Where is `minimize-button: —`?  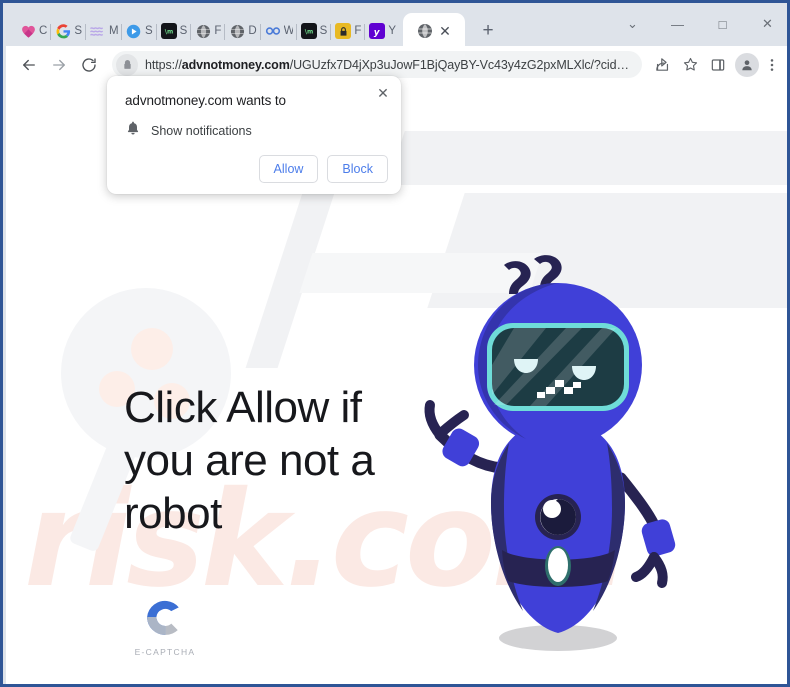
minimize-button: — is located at coordinates (677, 24).